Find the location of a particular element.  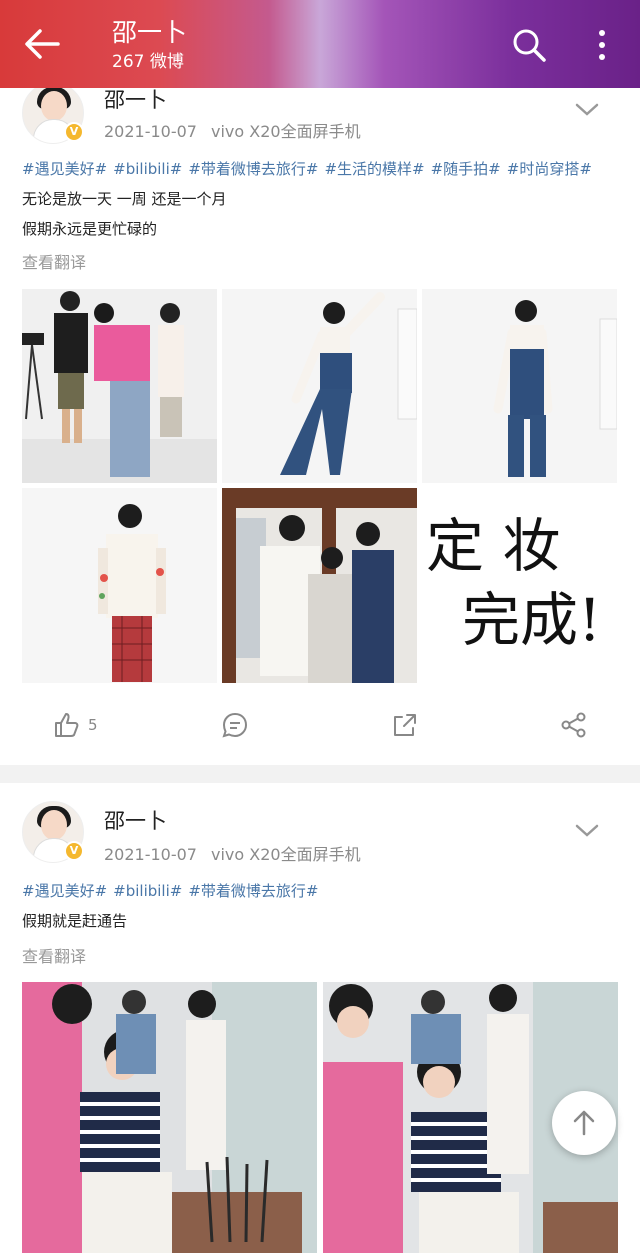

arrow-up-icon is located at coordinates (584, 1123).